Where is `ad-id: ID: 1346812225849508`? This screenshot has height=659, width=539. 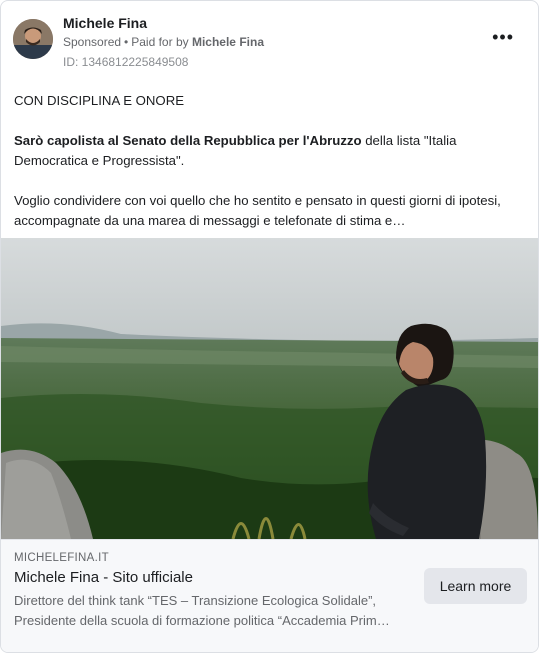
ad-id: ID: 1346812225849508 is located at coordinates (126, 62).